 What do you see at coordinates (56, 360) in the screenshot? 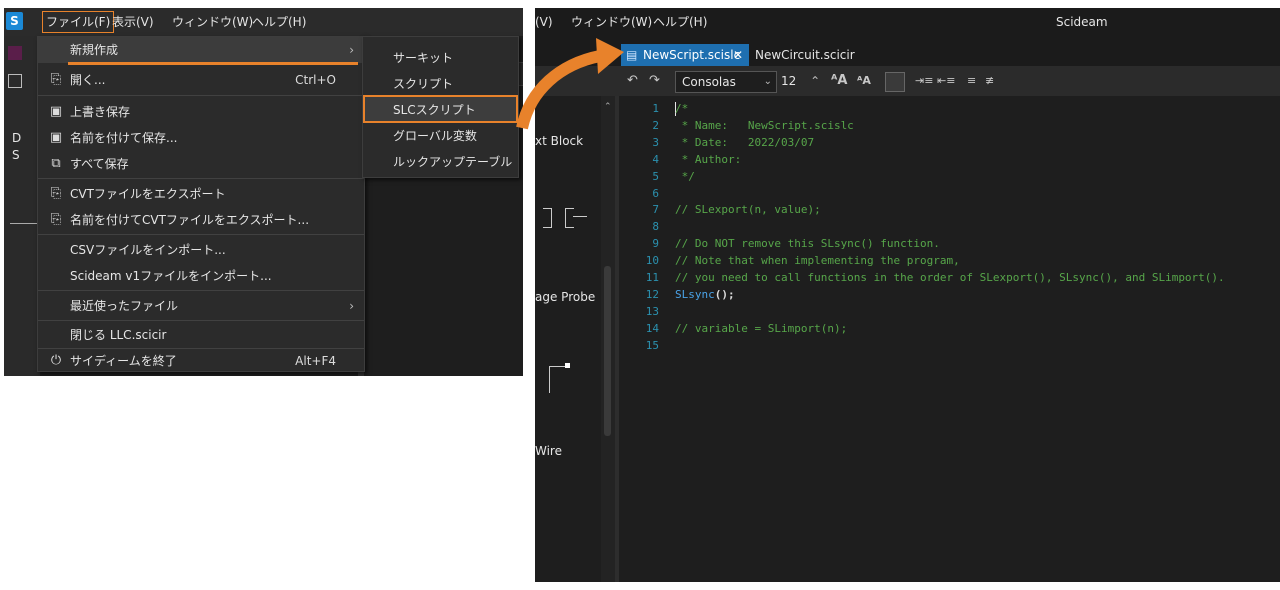
I see `power-icon: ⏻` at bounding box center [56, 360].